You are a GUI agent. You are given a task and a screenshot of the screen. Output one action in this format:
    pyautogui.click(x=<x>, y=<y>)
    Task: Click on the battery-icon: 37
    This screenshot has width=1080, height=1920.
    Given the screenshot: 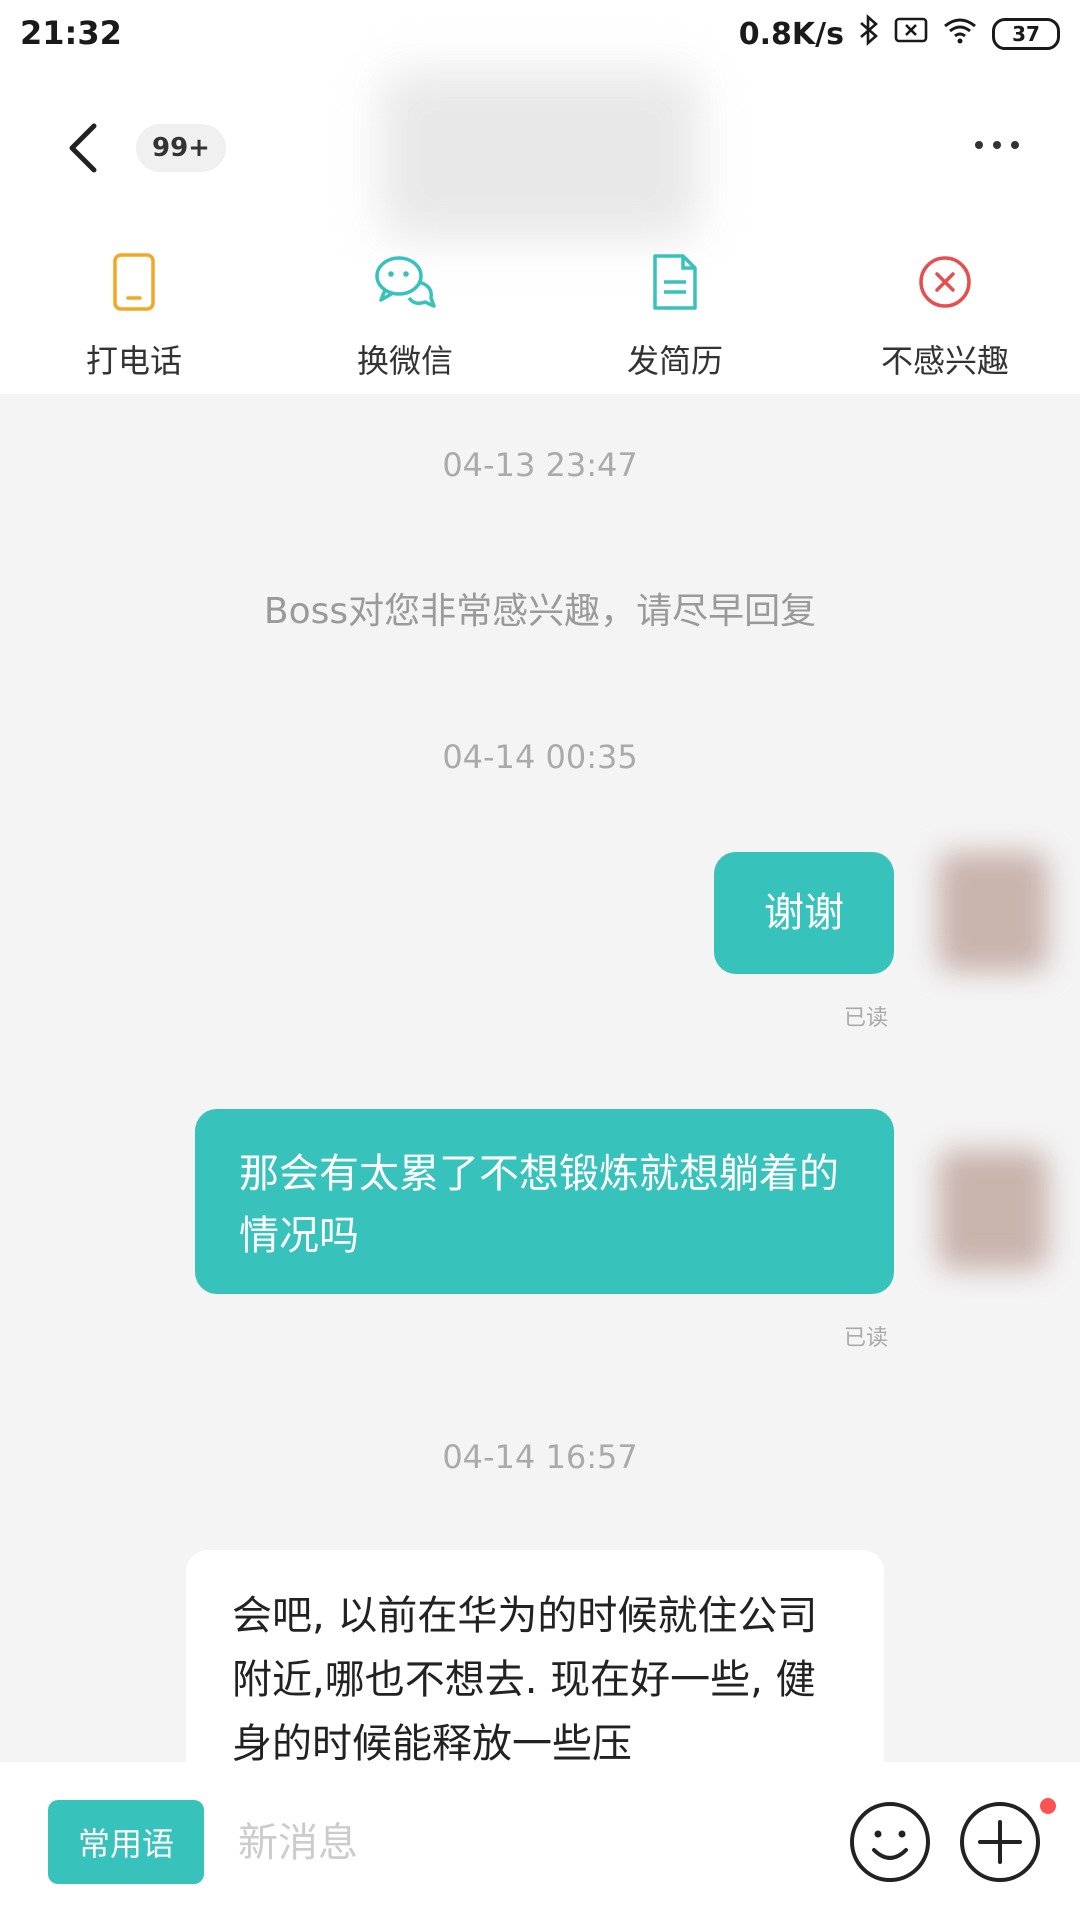 What is the action you would take?
    pyautogui.click(x=1026, y=34)
    